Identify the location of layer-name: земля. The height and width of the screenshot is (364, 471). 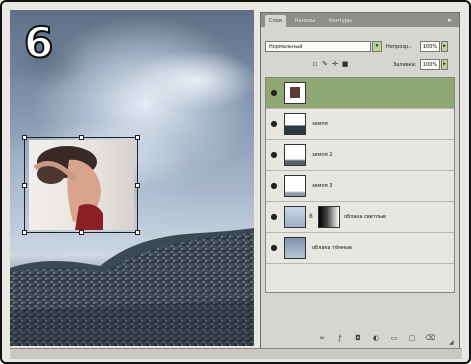
(320, 124).